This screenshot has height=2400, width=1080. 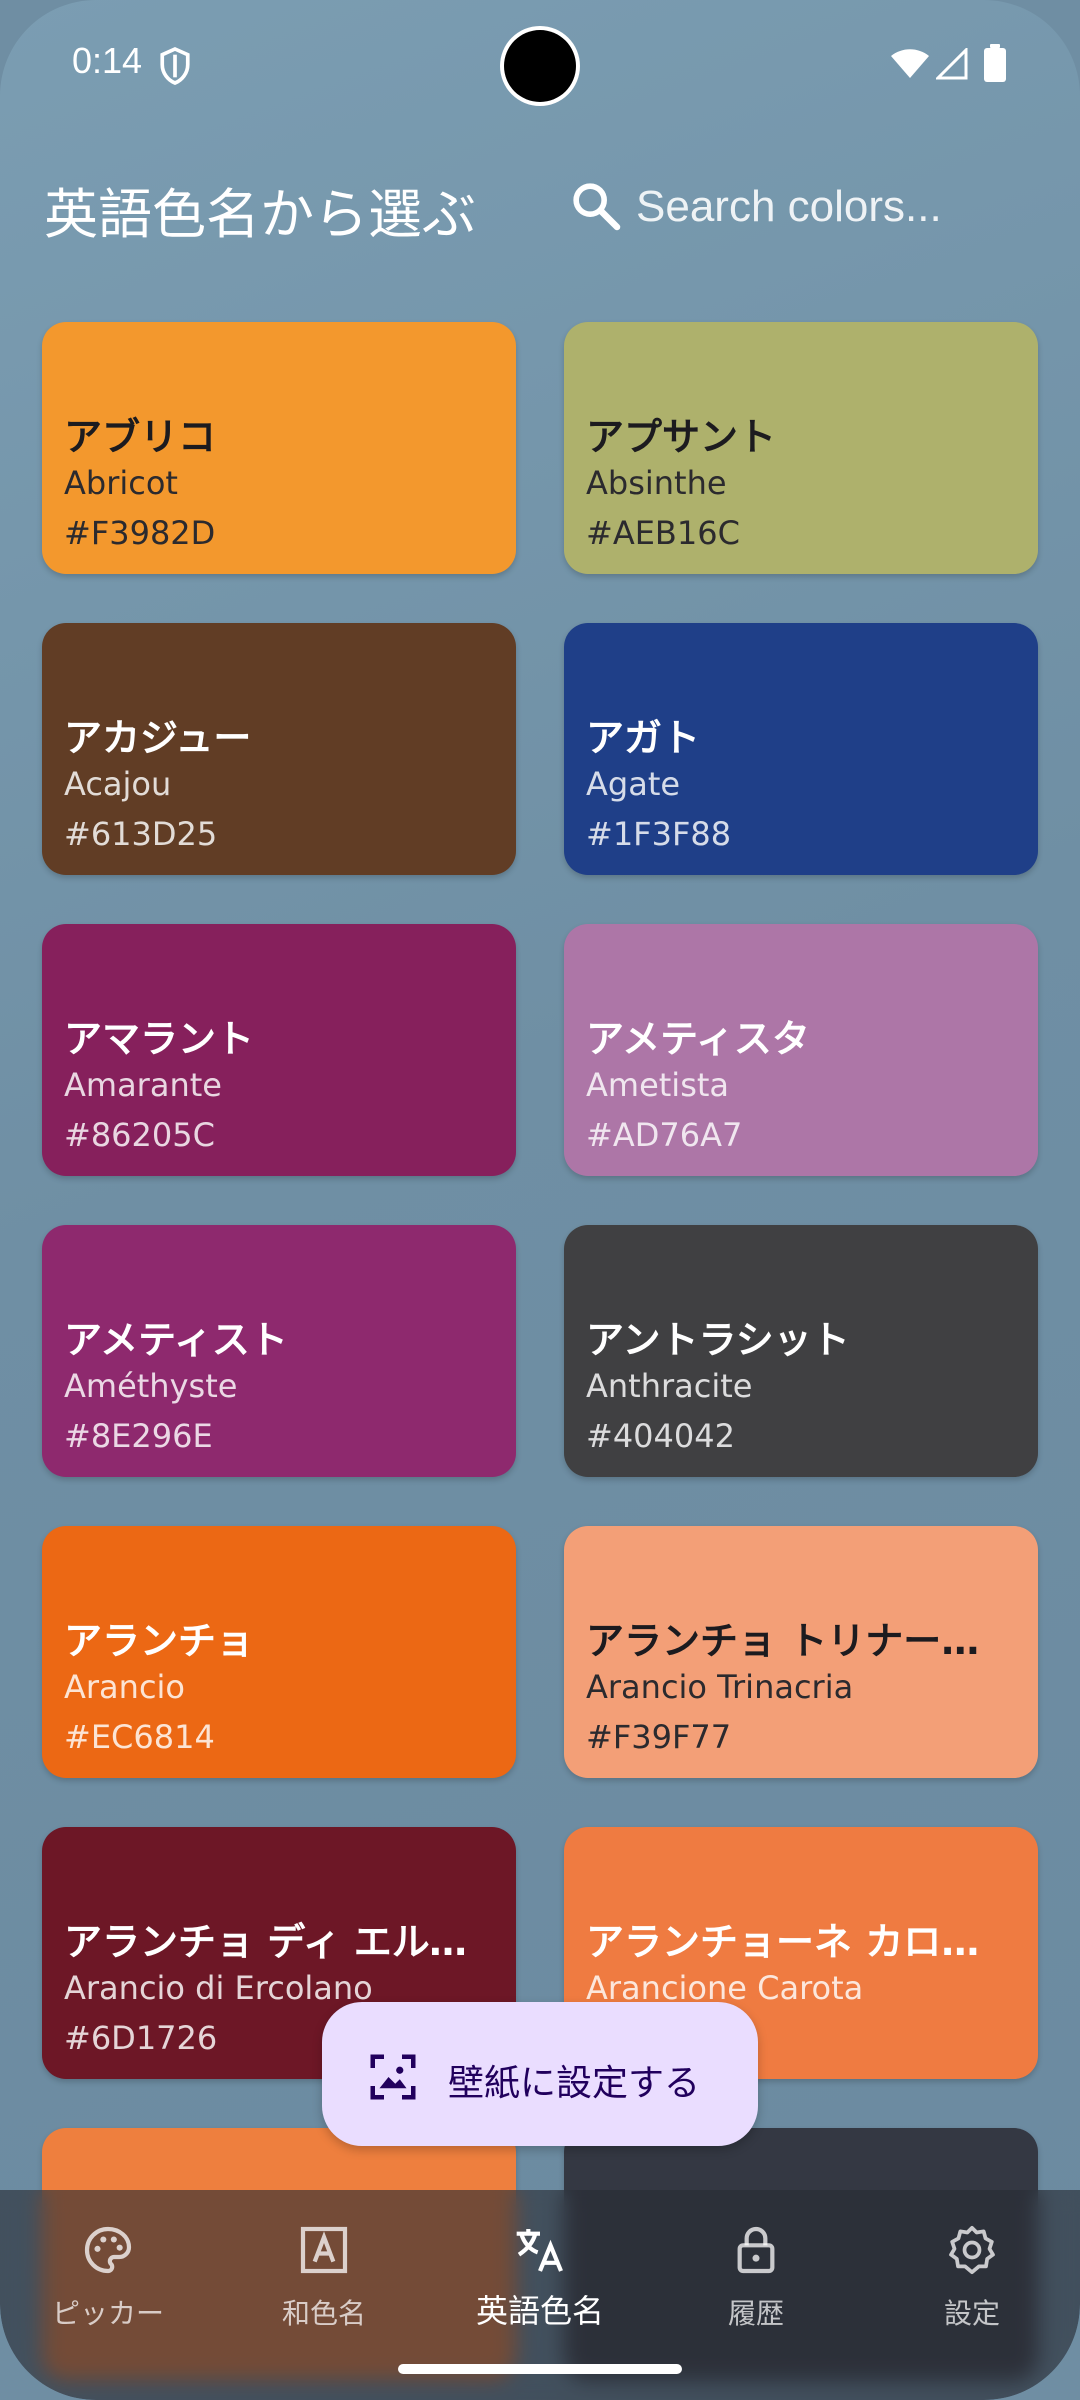 What do you see at coordinates (669, 1386) in the screenshot?
I see `color-name-en: Anthracite` at bounding box center [669, 1386].